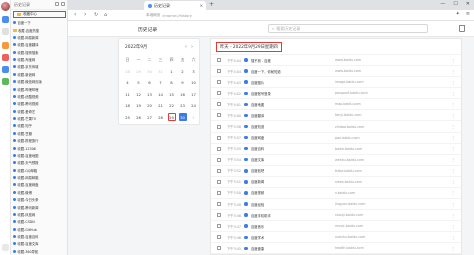  Describe the element at coordinates (40, 88) in the screenshot. I see `favorites-item: 收藏-哔哩哔哩` at that location.